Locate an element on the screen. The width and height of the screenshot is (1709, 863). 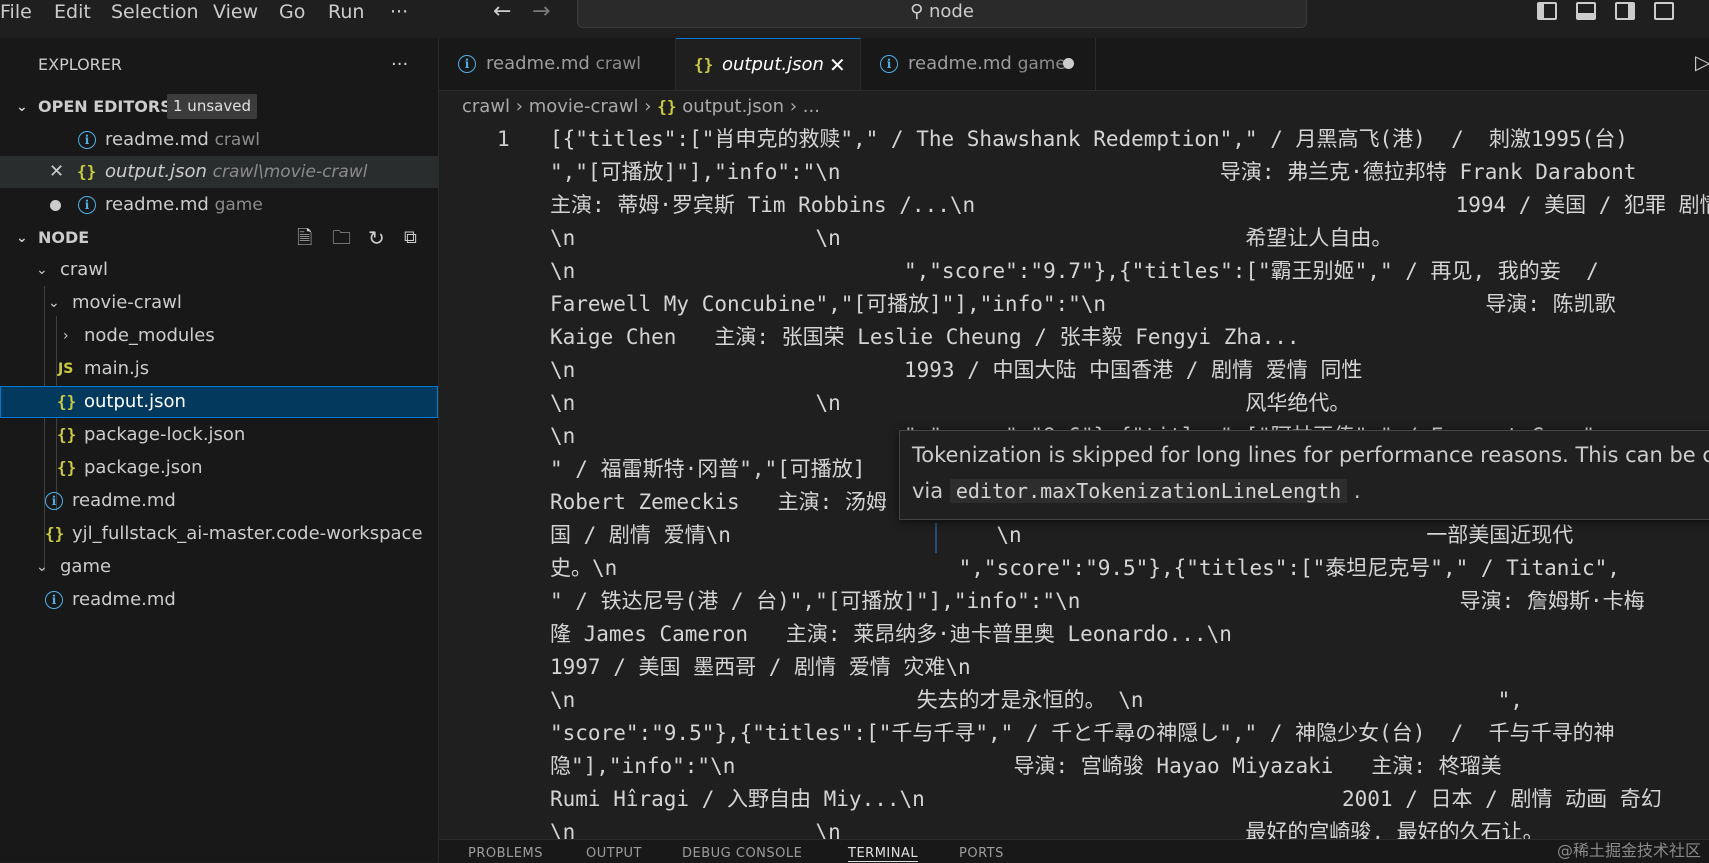
watermark: @稀土掘金技术社区 is located at coordinates (1628, 850).